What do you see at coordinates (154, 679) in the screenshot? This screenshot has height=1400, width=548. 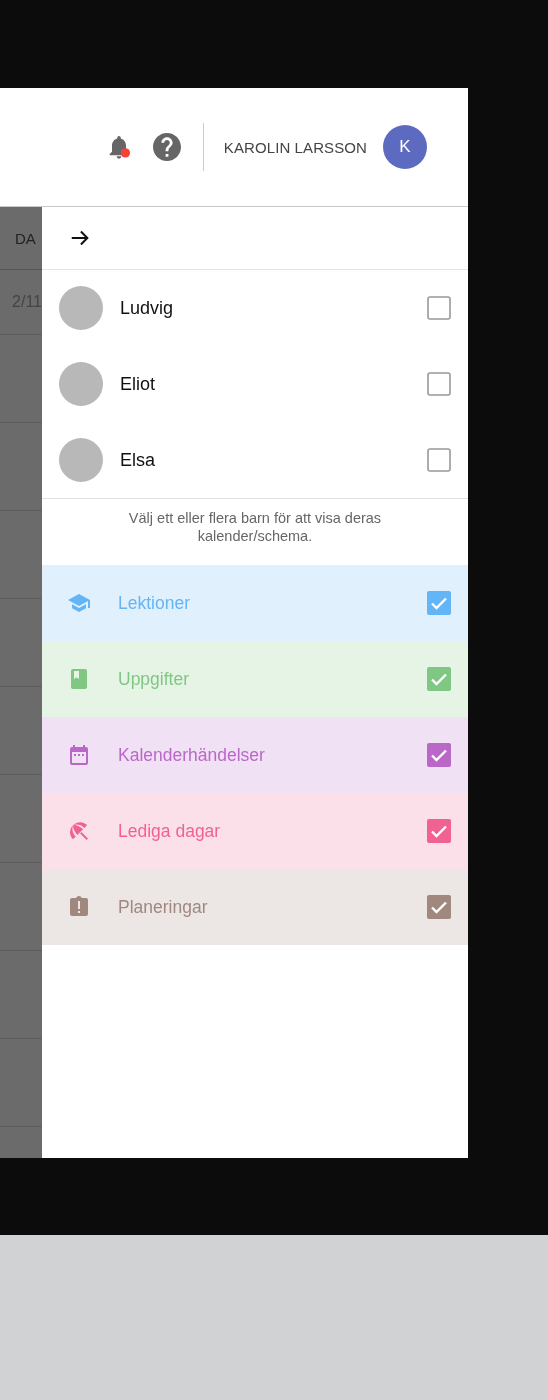 I see `category-label: Uppgifter` at bounding box center [154, 679].